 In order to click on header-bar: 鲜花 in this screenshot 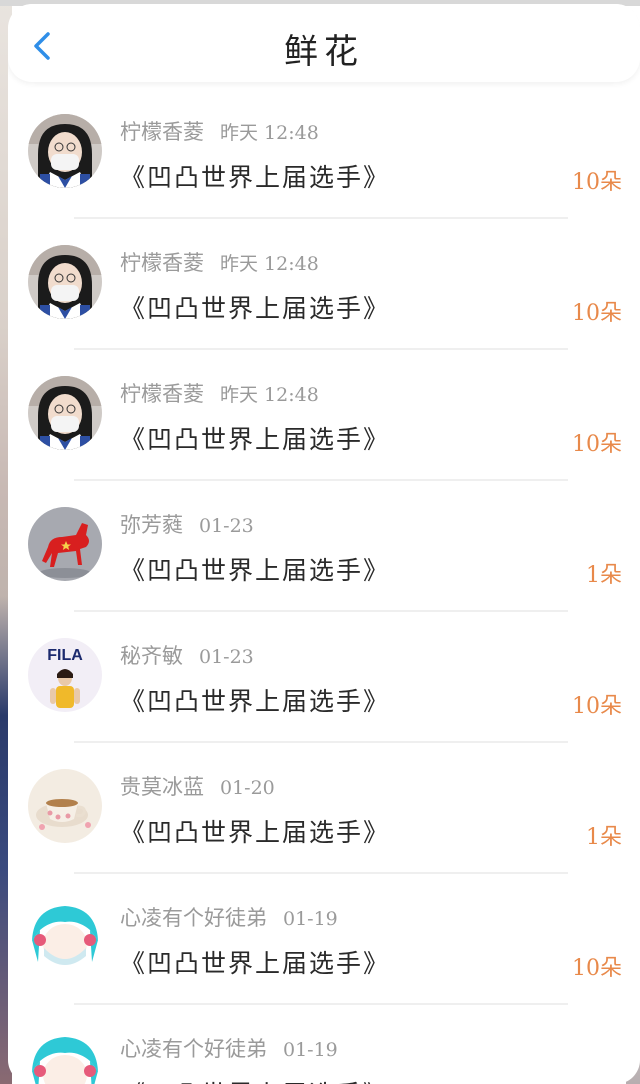, I will do `click(324, 43)`.